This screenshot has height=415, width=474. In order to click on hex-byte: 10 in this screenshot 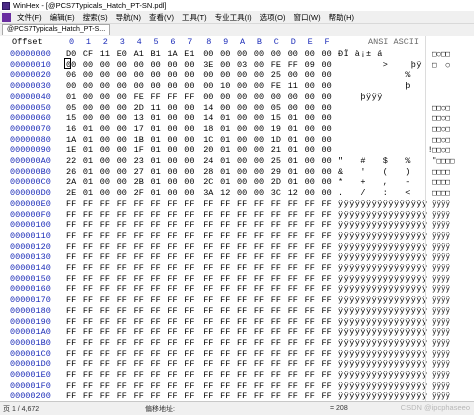, I will do `click(225, 86)`.